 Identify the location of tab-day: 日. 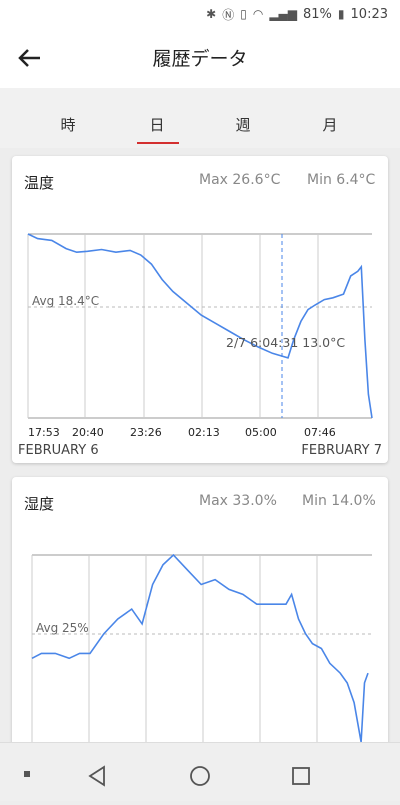
(157, 124).